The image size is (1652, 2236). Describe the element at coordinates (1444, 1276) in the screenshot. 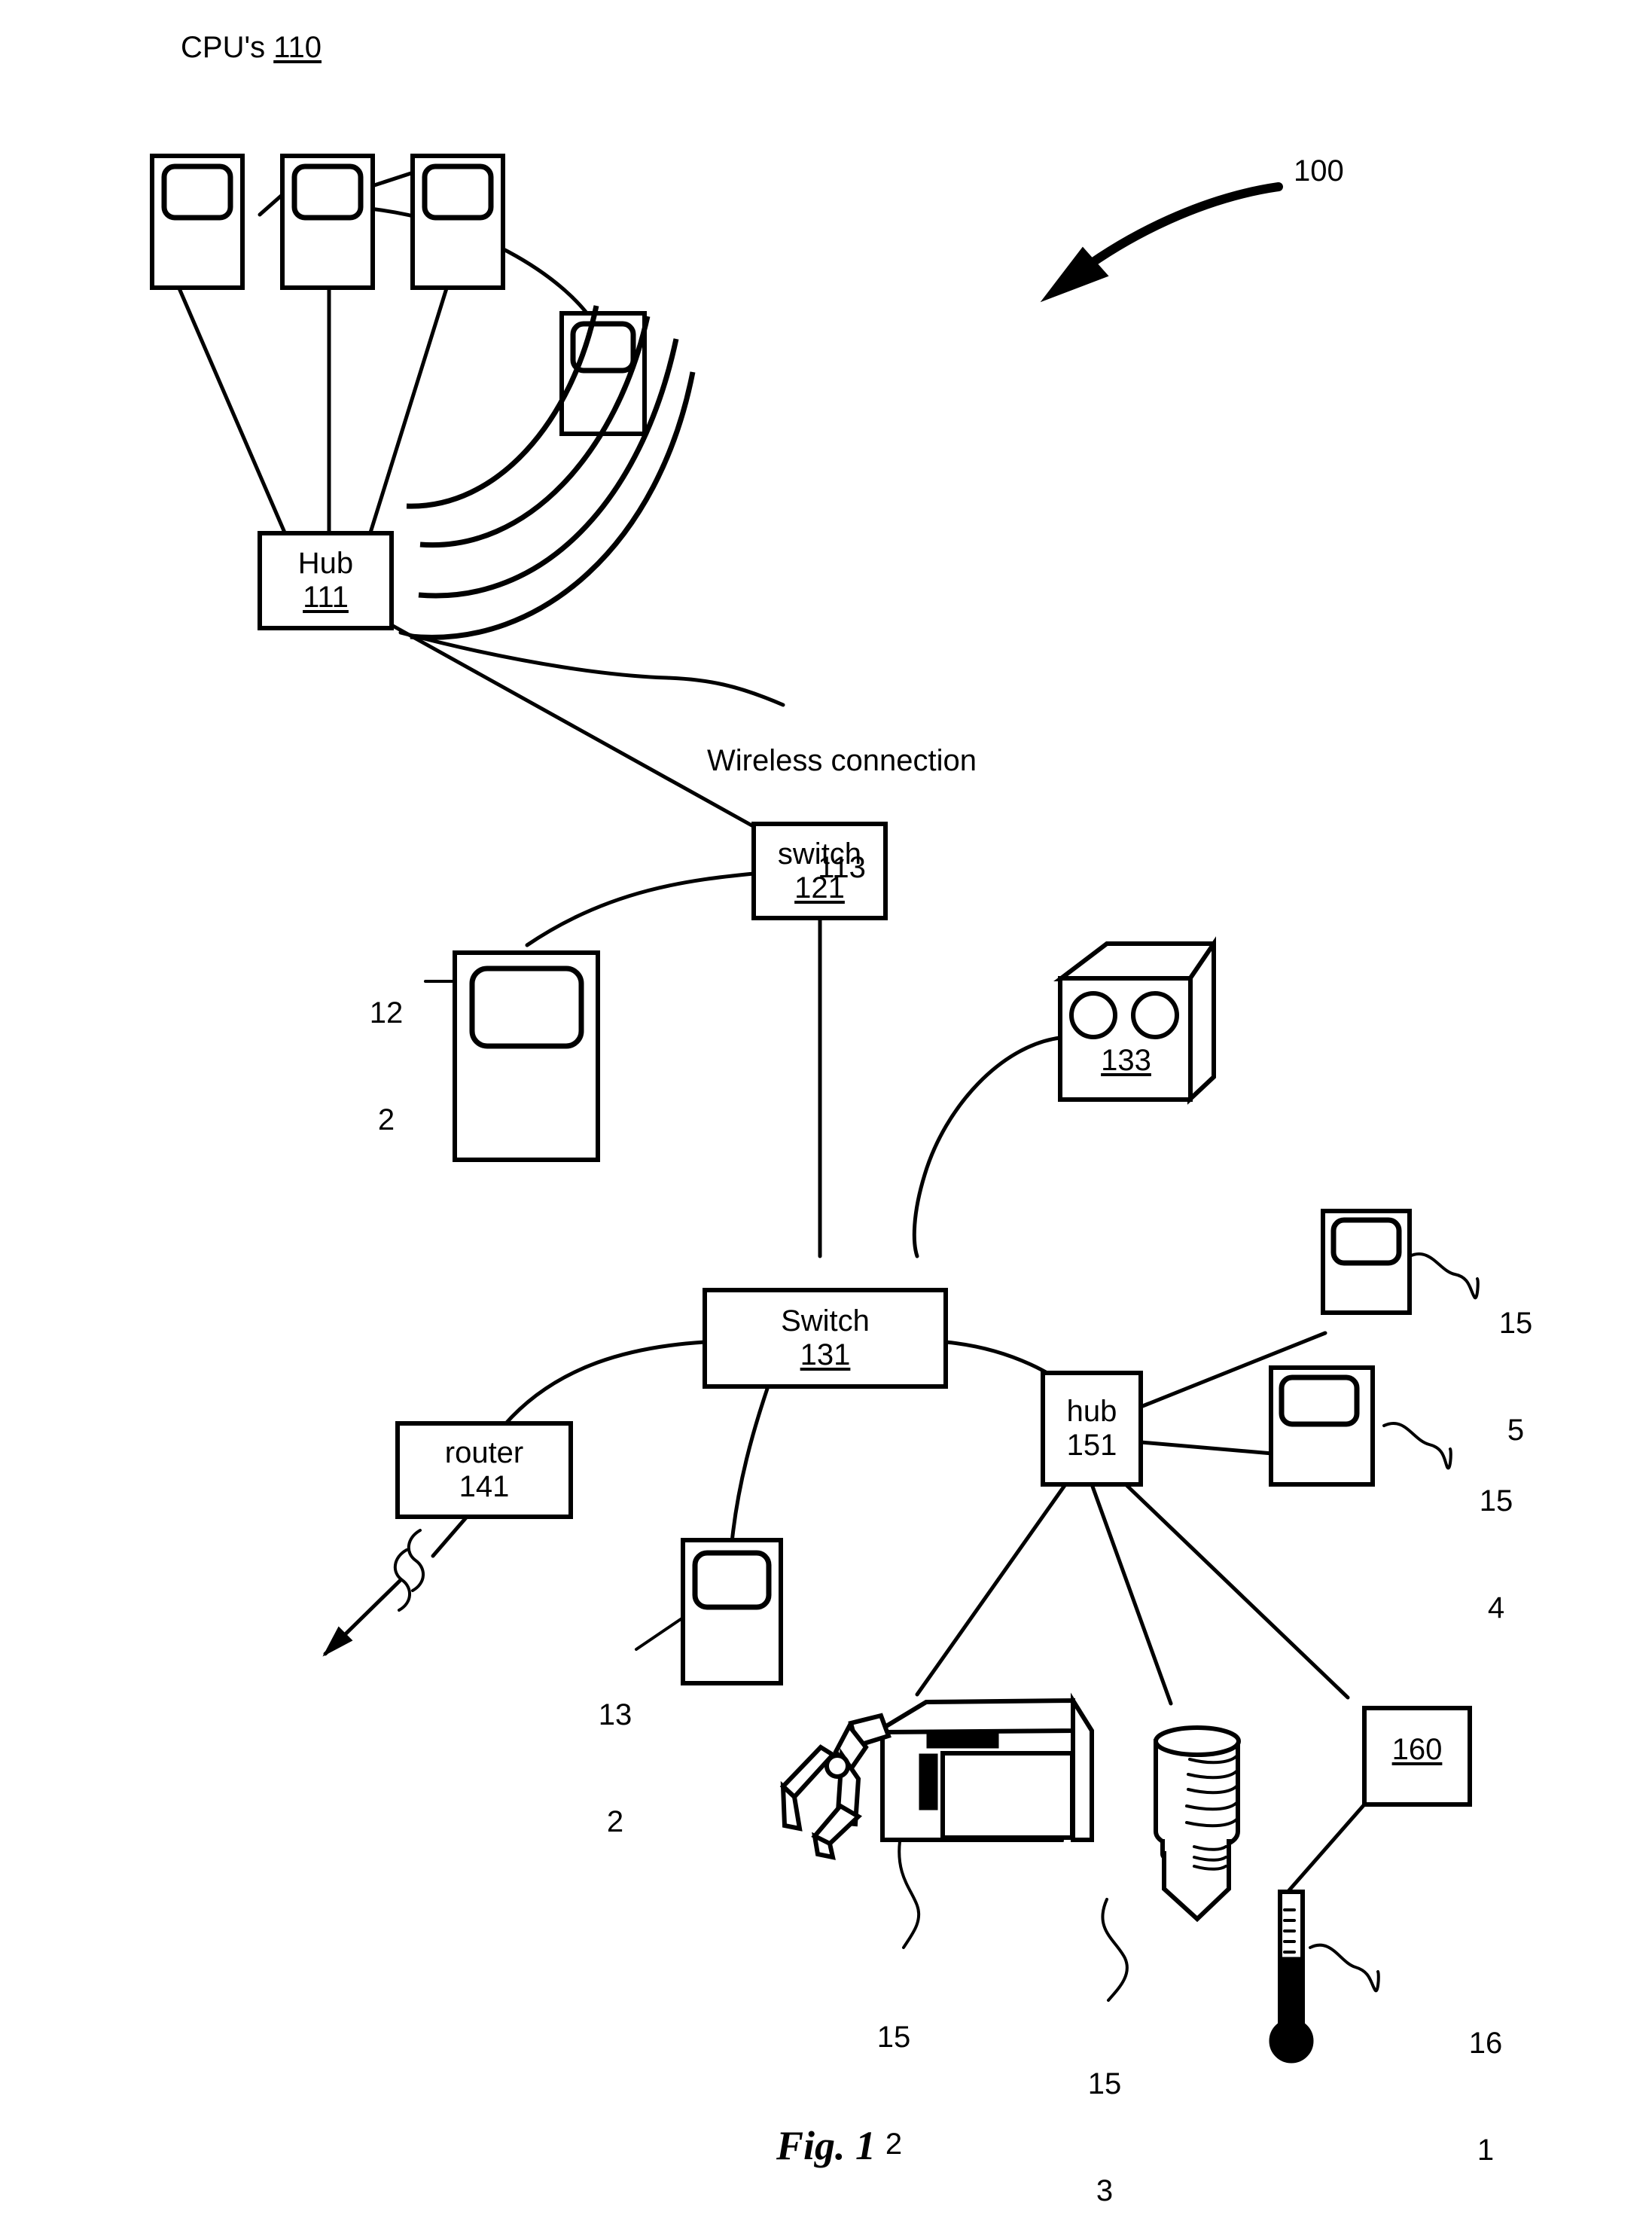

I see `computer155-squiggle-leader` at that location.